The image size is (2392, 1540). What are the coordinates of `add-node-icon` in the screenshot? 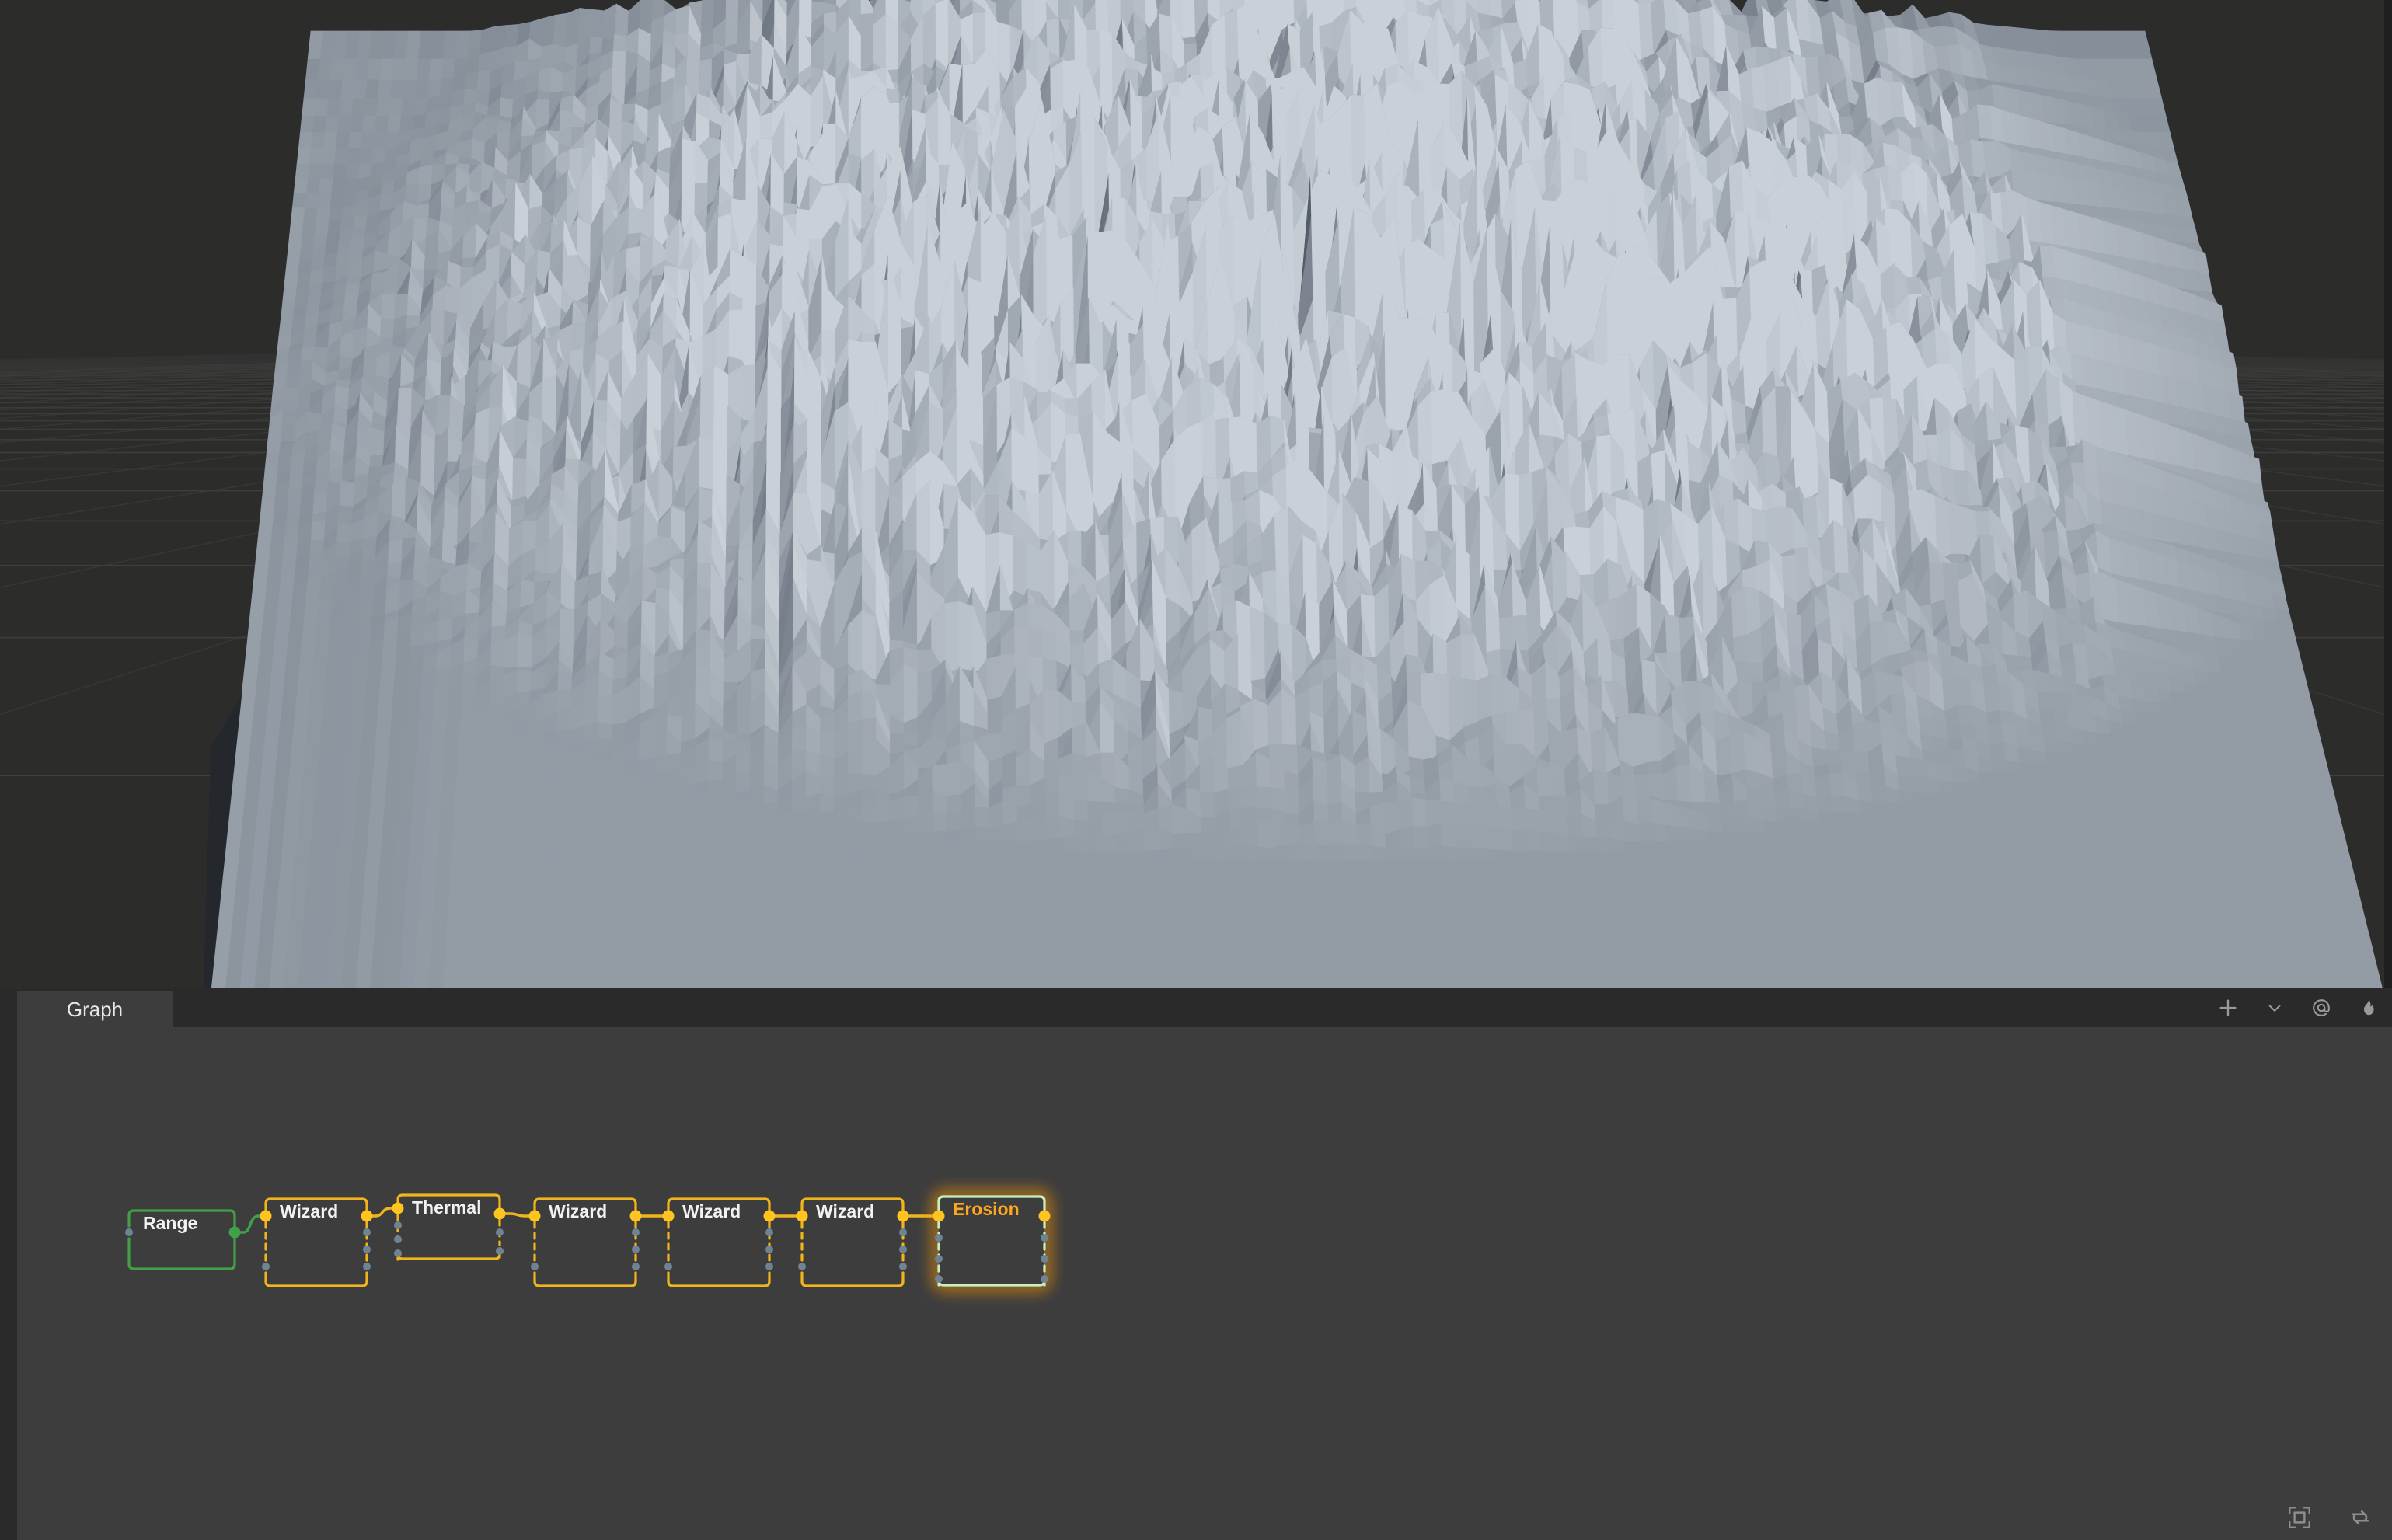 It's located at (2228, 1008).